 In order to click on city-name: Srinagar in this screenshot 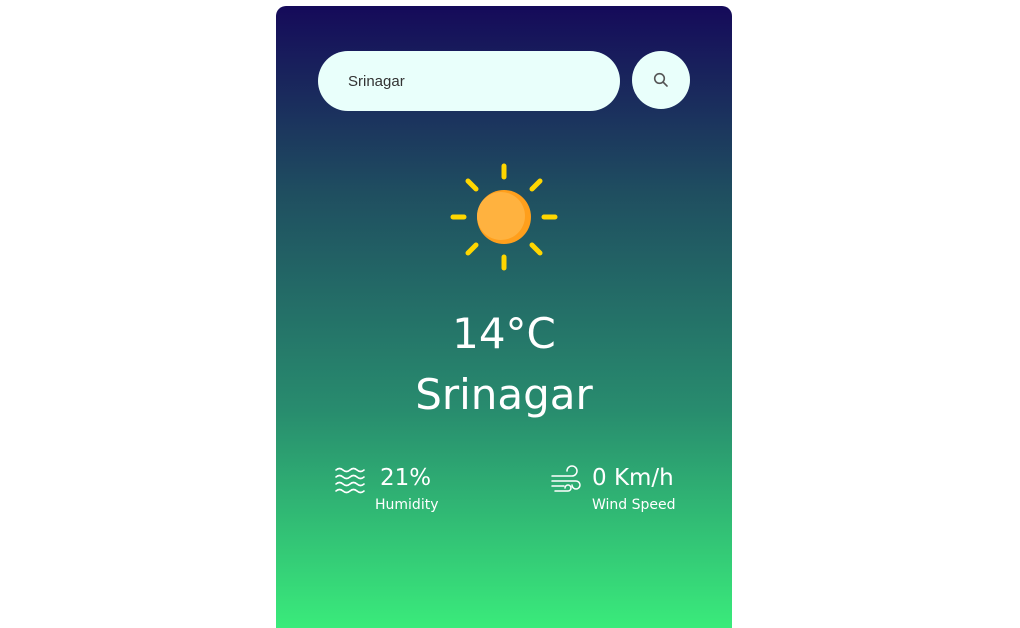, I will do `click(504, 394)`.